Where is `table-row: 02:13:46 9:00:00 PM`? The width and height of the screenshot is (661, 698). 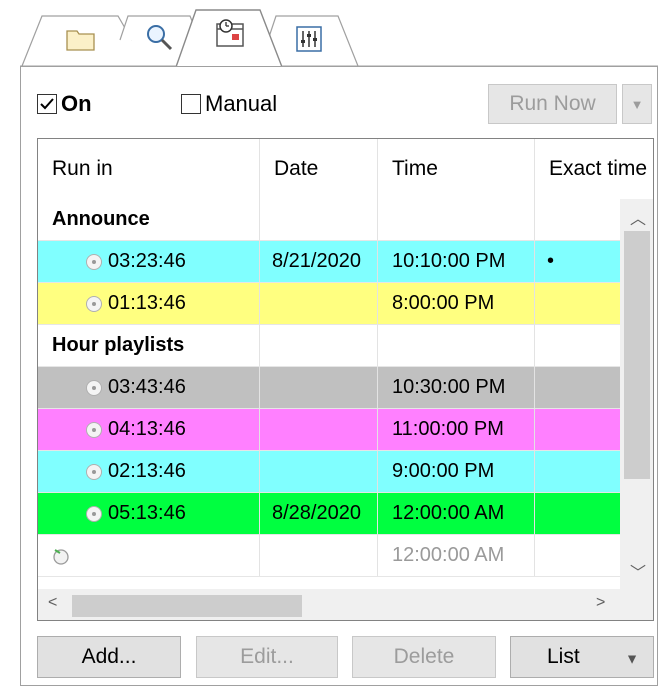
table-row: 02:13:46 9:00:00 PM is located at coordinates (329, 472).